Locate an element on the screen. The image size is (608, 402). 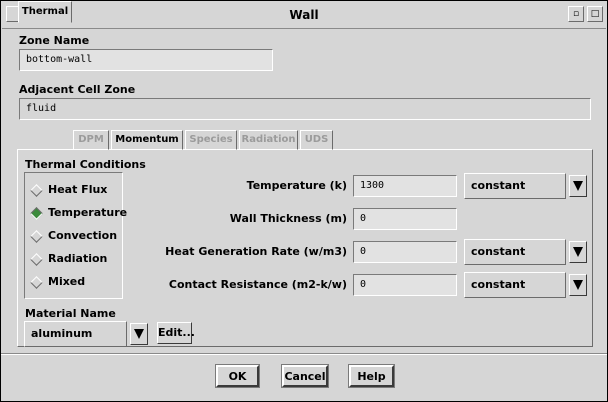
wall-thickness-input: 0 is located at coordinates (405, 219).